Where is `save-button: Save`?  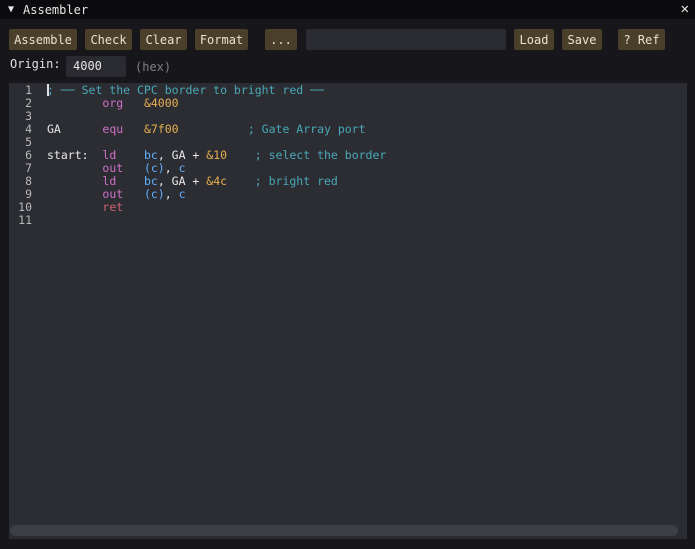
save-button: Save is located at coordinates (582, 39).